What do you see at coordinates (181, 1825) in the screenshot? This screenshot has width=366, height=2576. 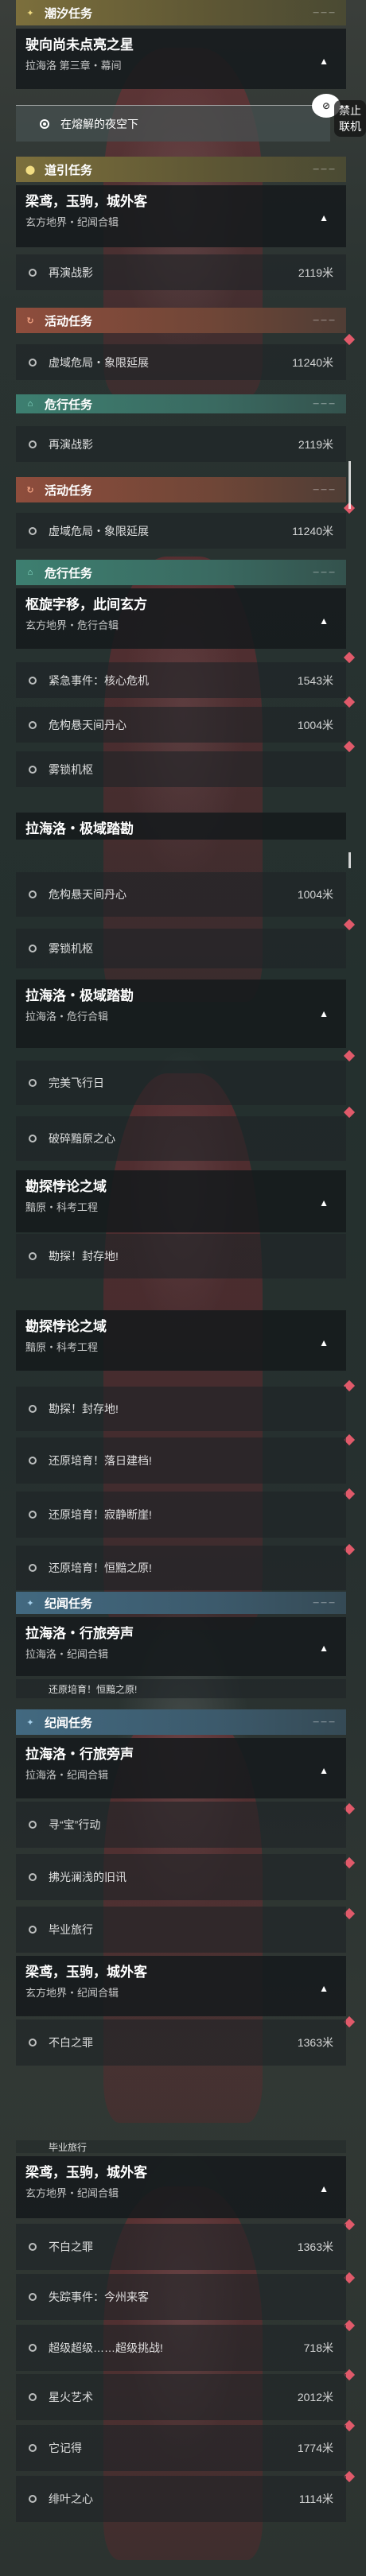 I see `objective-row: 寻“宝”行动` at bounding box center [181, 1825].